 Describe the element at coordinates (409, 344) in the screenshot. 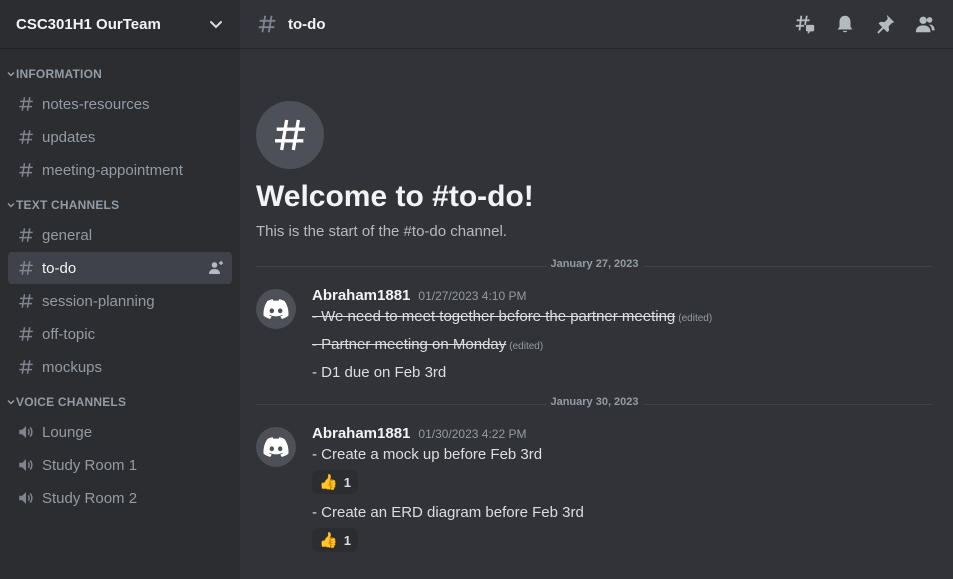

I see `message-text: - Partner meeting on Monday` at that location.